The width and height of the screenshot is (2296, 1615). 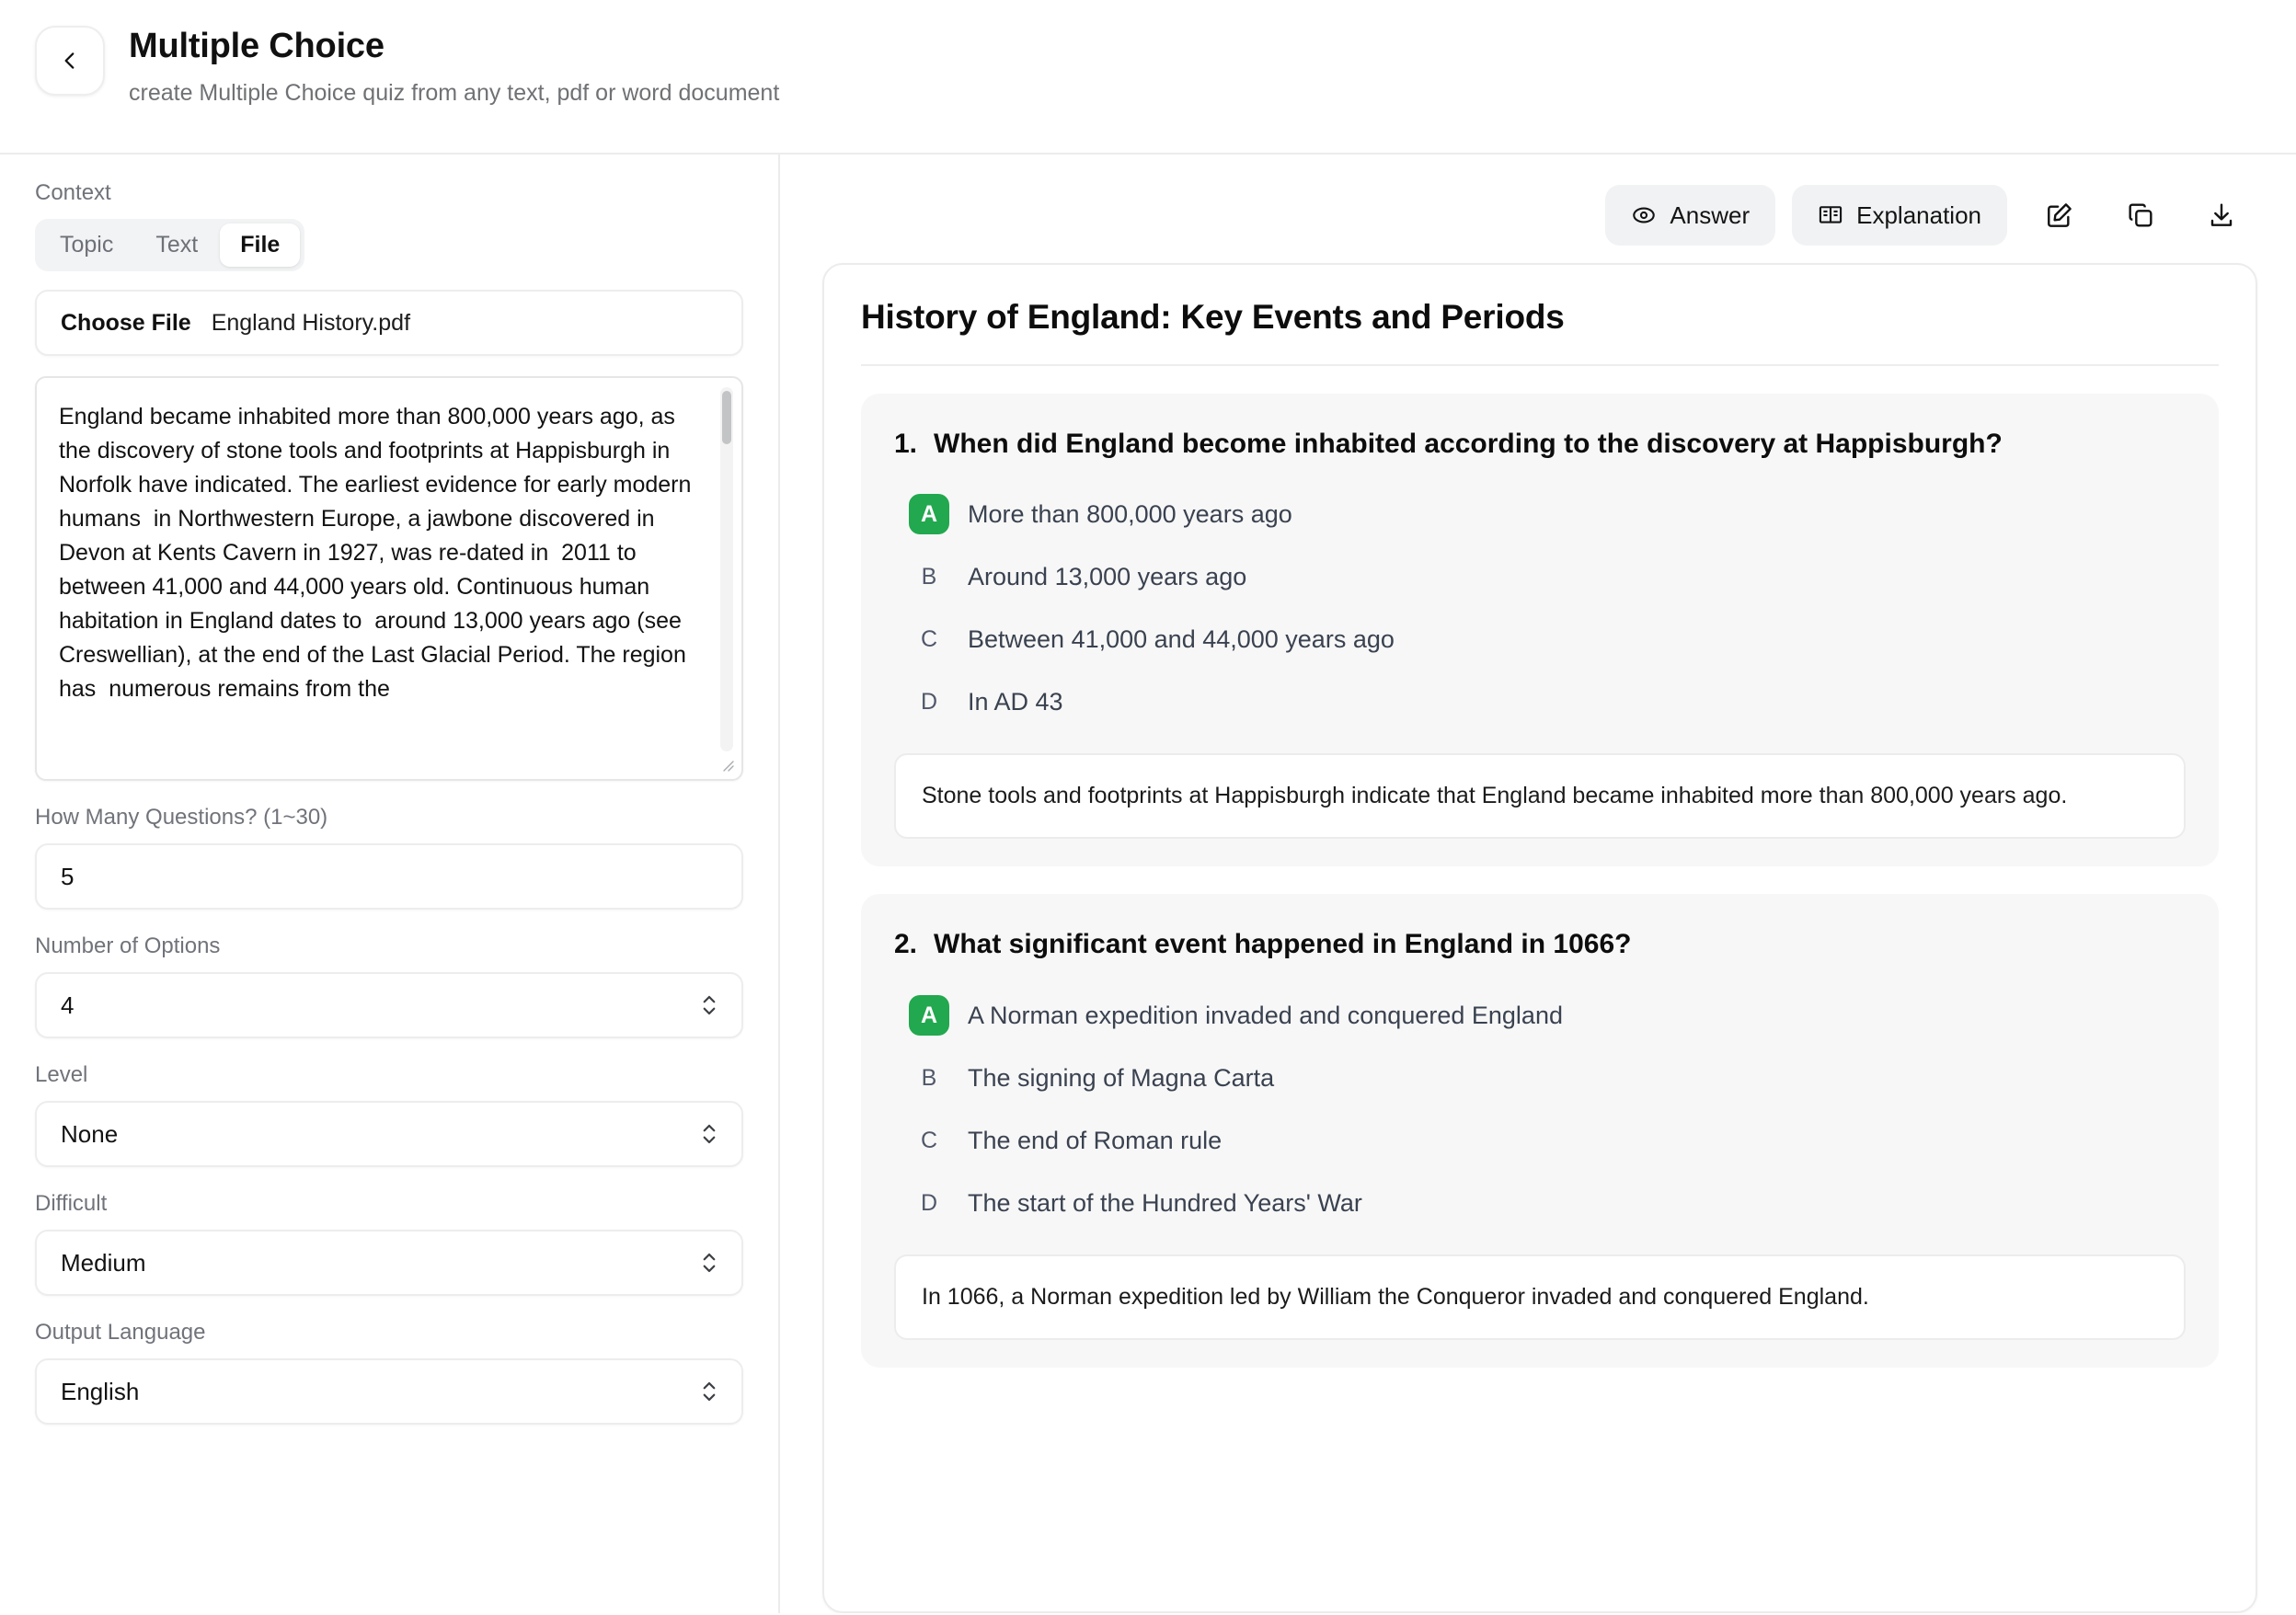 What do you see at coordinates (1540, 701) in the screenshot?
I see `option-row: D In AD 43` at bounding box center [1540, 701].